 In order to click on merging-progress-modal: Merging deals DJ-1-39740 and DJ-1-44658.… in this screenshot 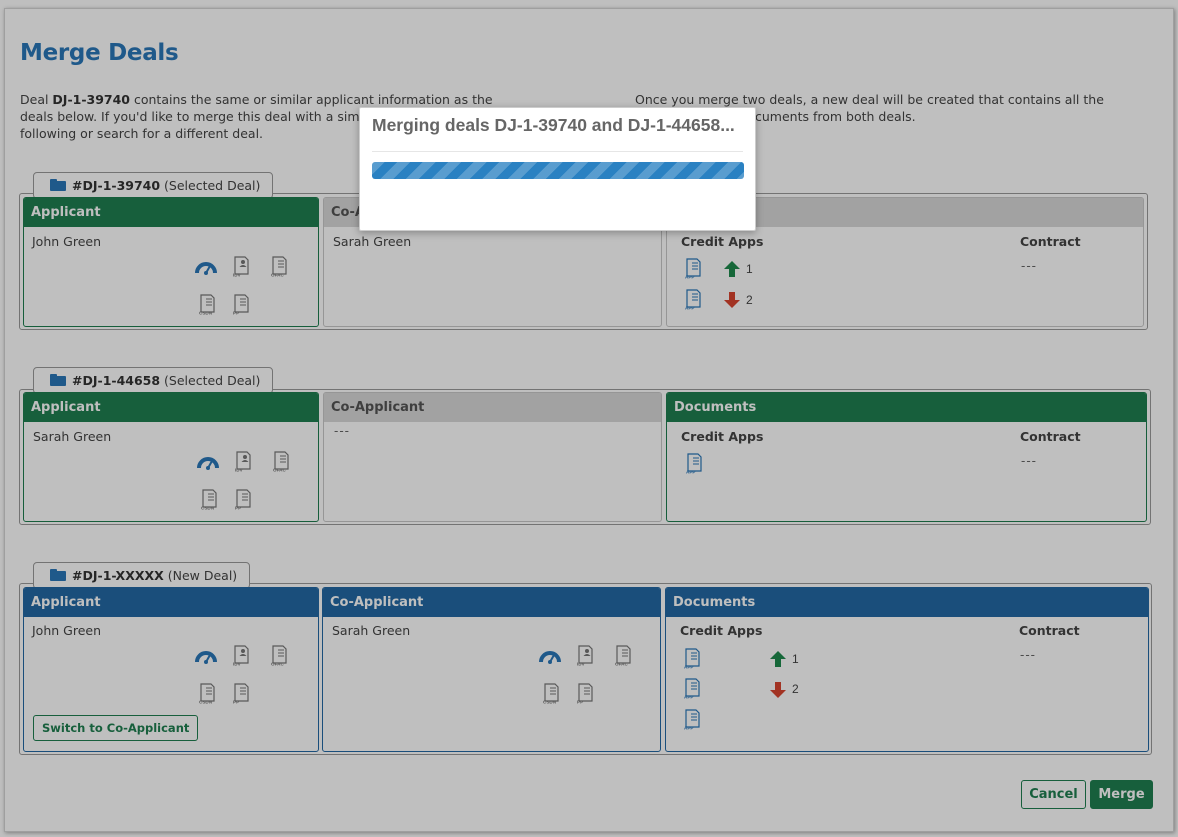, I will do `click(557, 169)`.